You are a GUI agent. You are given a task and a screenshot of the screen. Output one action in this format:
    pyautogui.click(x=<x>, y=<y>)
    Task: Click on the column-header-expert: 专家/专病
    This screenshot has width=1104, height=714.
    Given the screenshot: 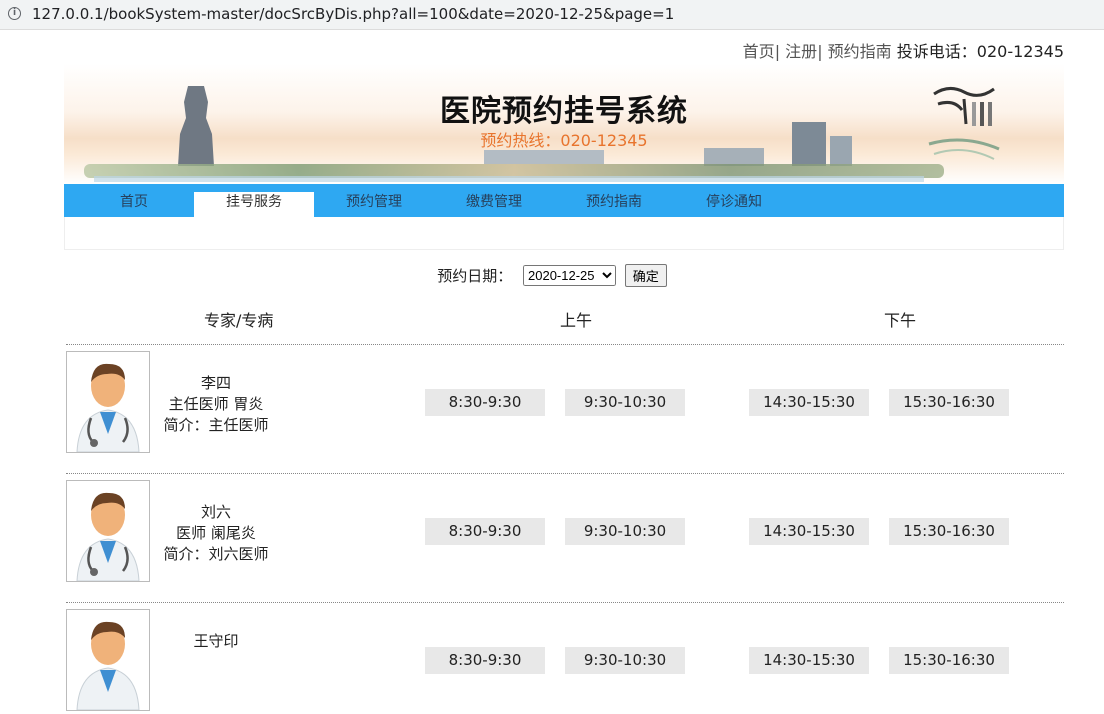 What is the action you would take?
    pyautogui.click(x=239, y=320)
    